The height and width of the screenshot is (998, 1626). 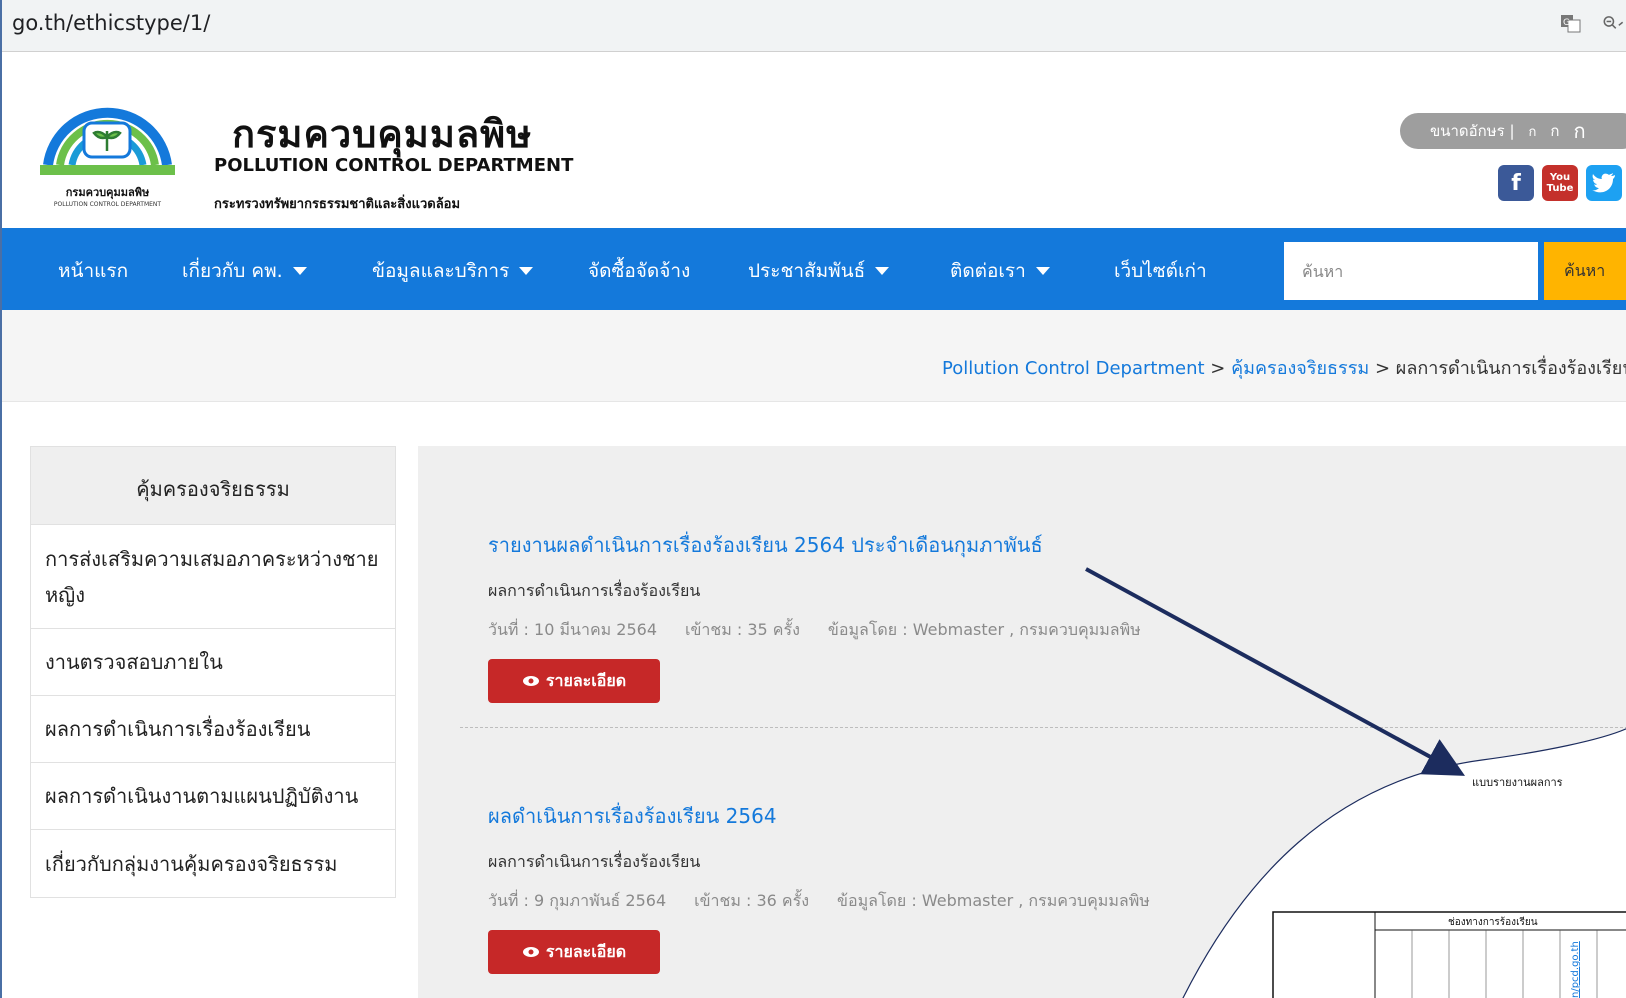 I want to click on youtube-you: You, so click(x=1560, y=177).